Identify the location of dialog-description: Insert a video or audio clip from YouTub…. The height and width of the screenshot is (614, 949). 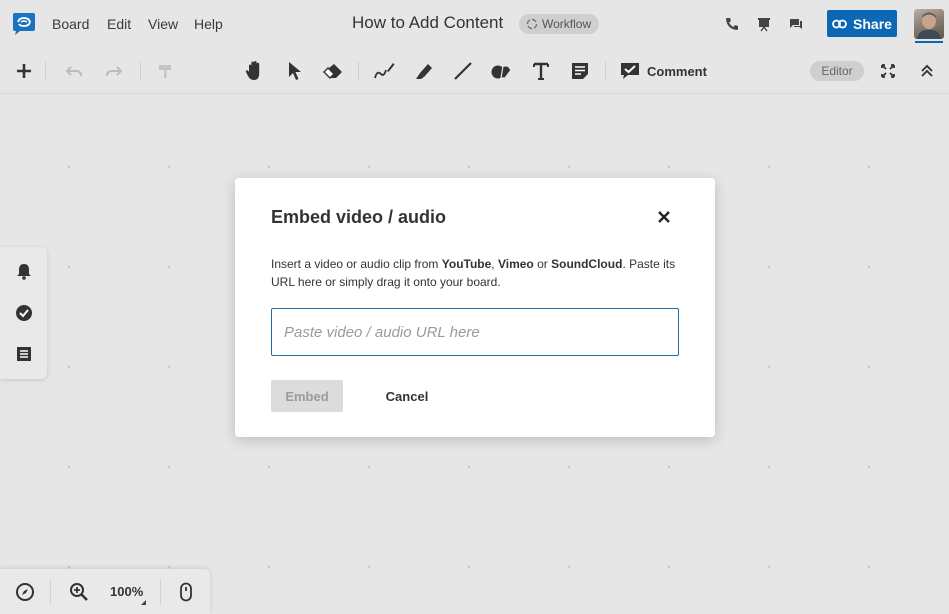
(473, 273).